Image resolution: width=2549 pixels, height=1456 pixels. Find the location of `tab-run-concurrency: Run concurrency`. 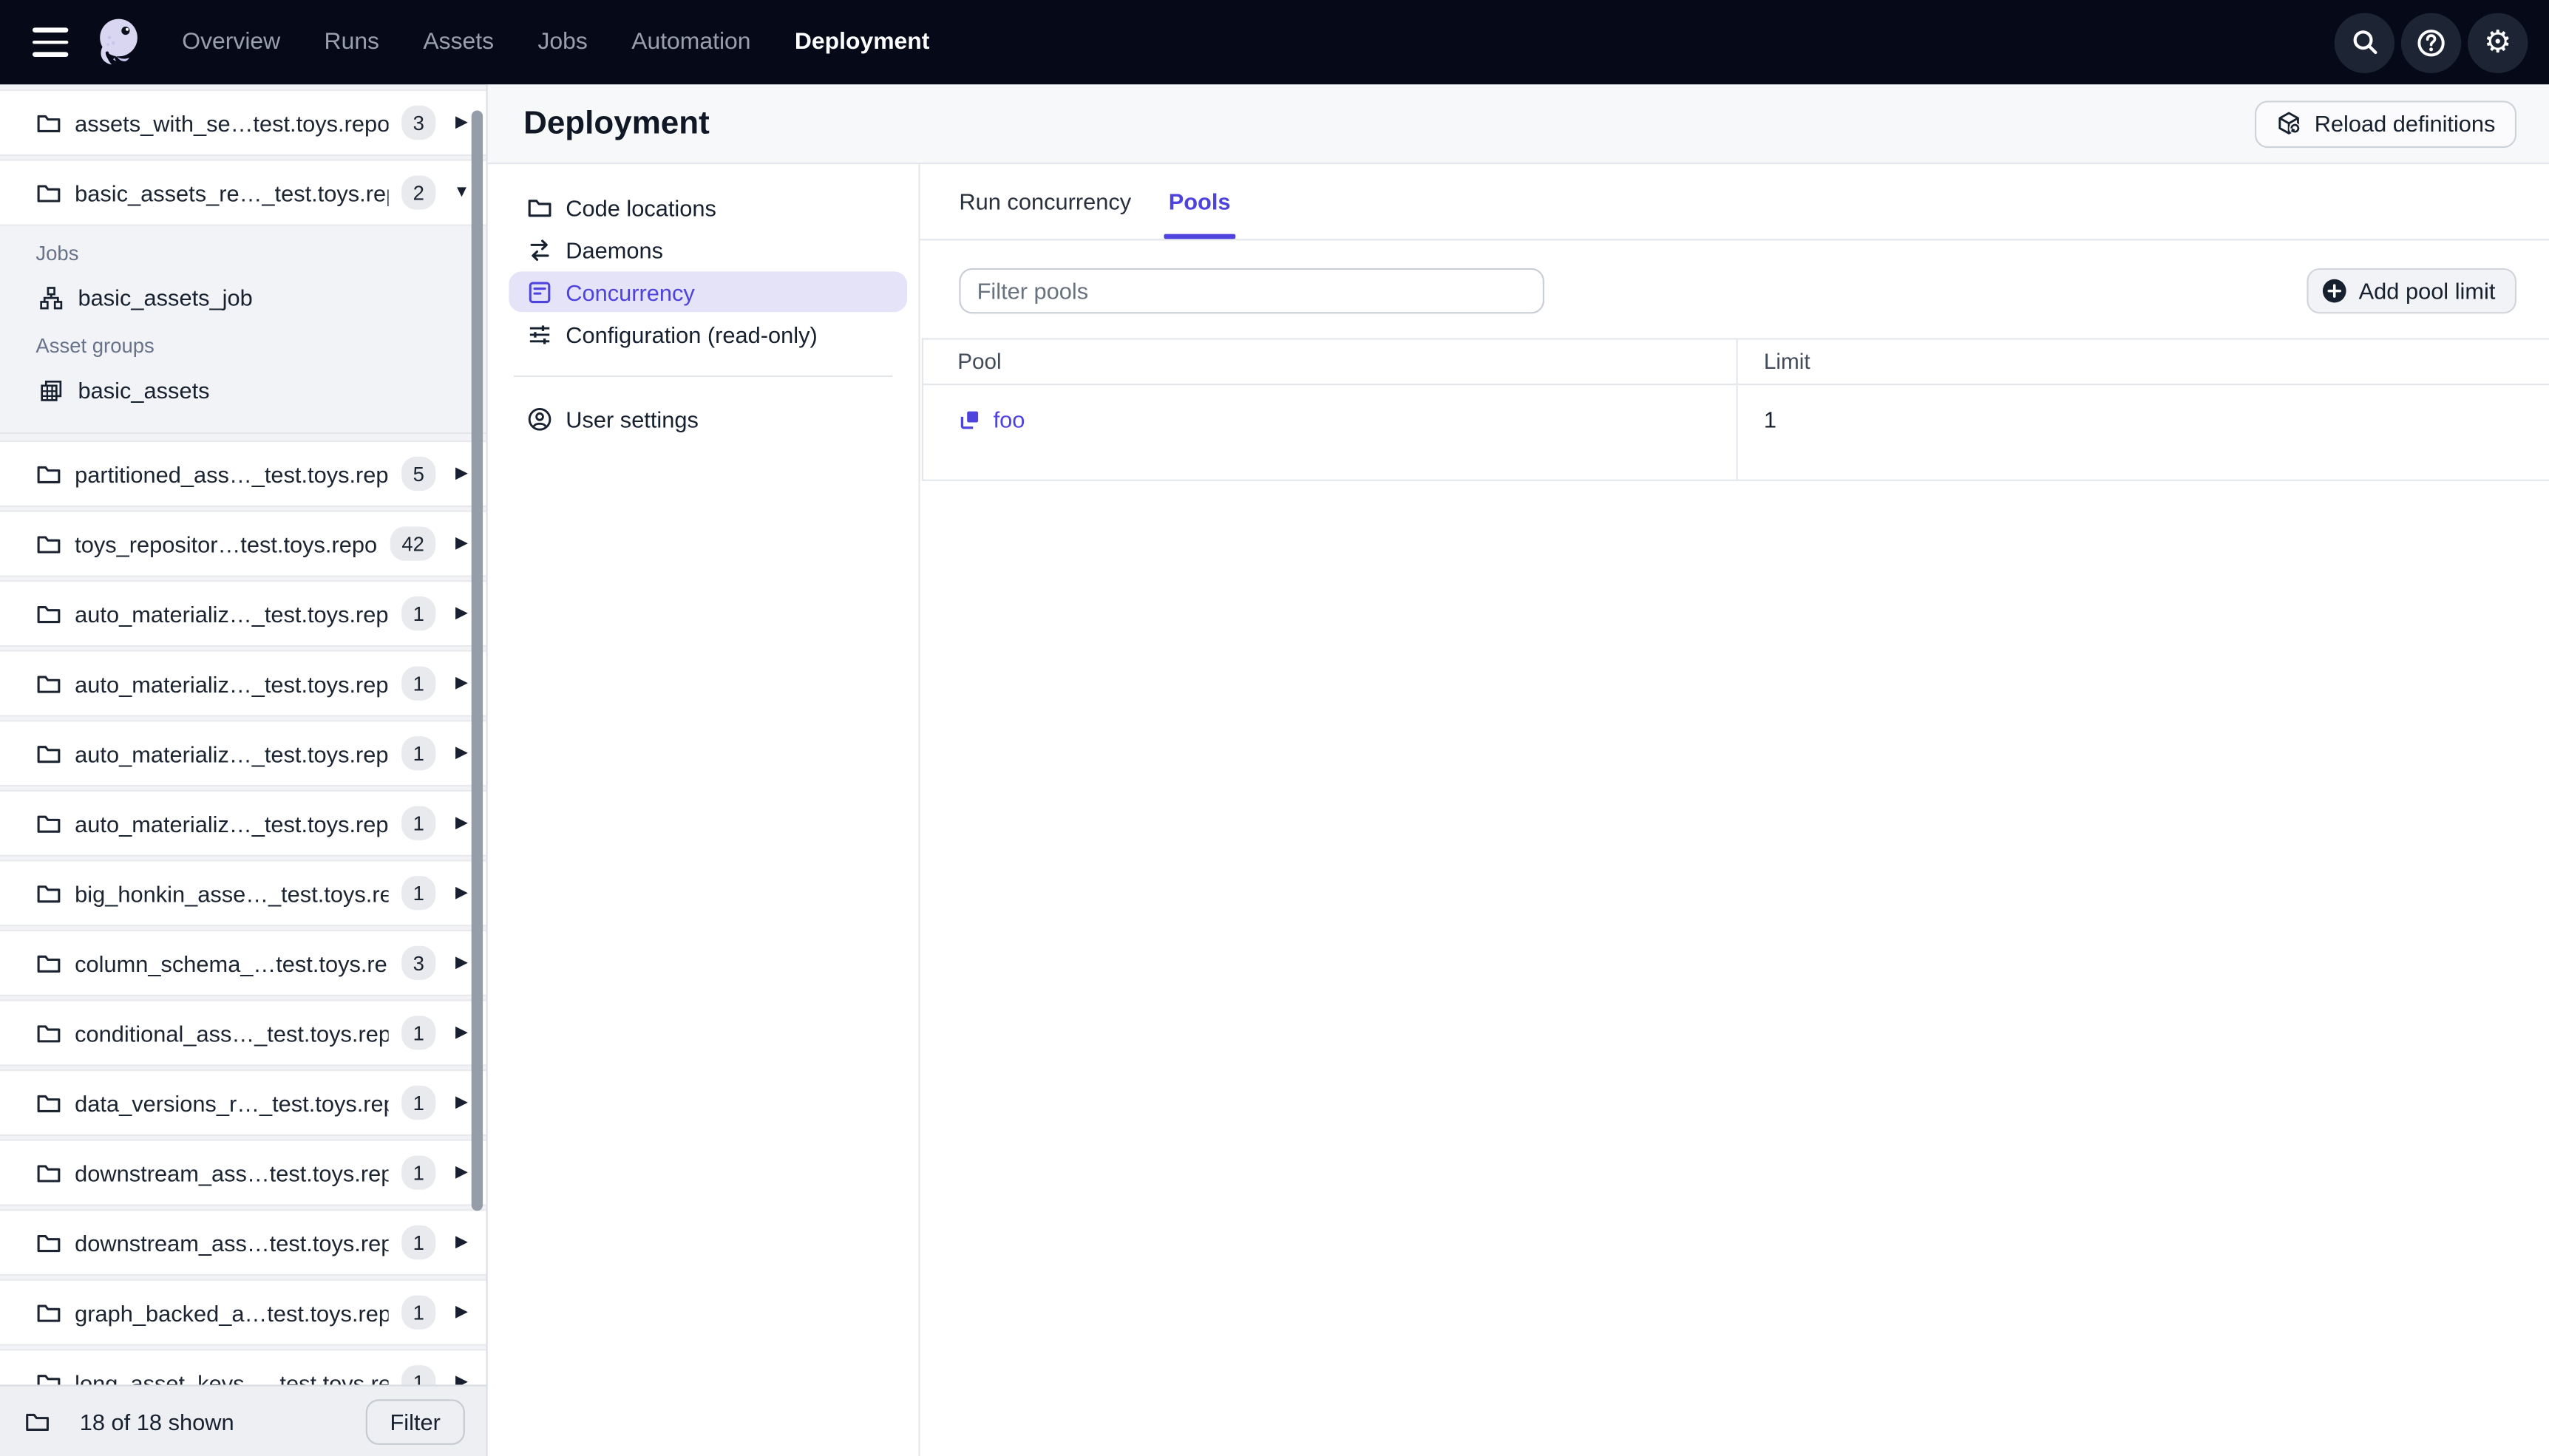

tab-run-concurrency: Run concurrency is located at coordinates (1045, 202).